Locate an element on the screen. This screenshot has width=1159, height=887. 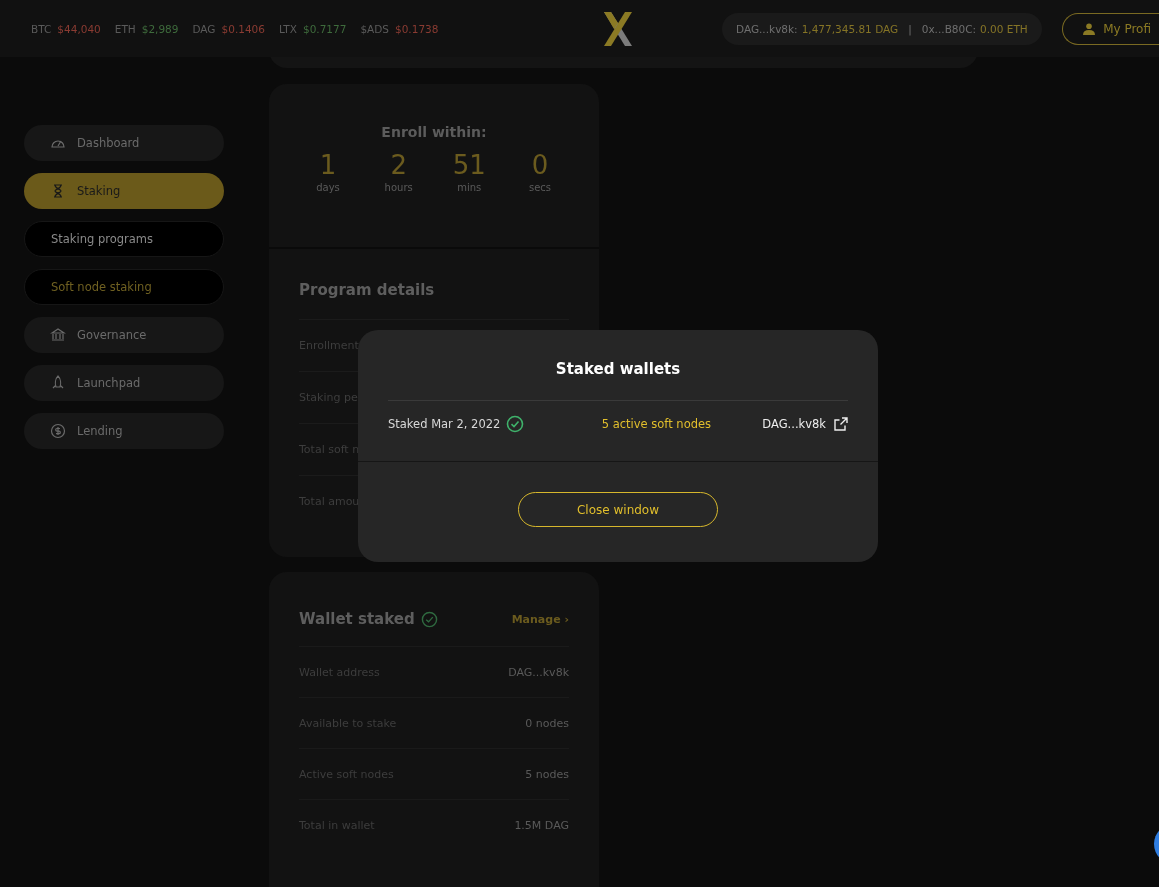
ticker-price: $0.1406 is located at coordinates (243, 28).